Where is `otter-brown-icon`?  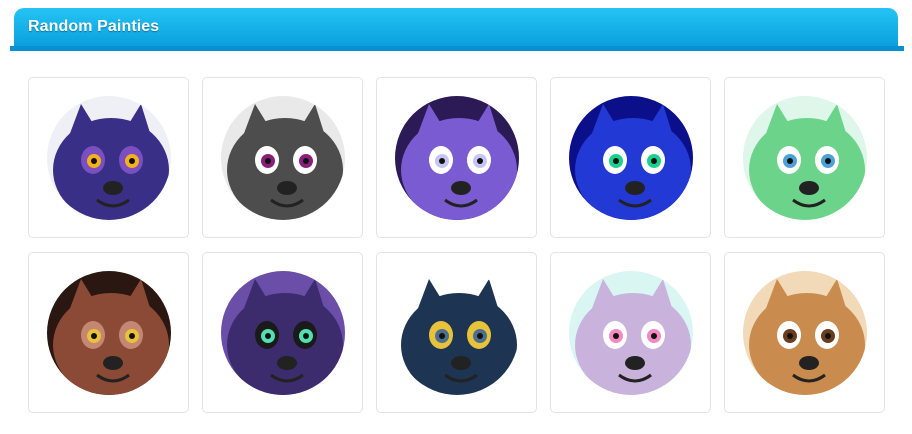 otter-brown-icon is located at coordinates (108, 332).